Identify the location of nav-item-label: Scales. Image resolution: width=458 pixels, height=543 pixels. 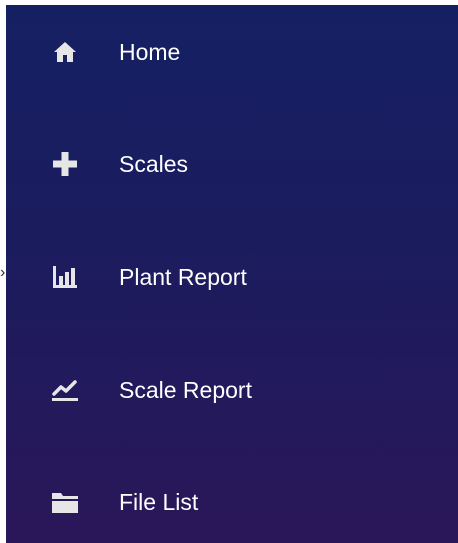
(154, 164).